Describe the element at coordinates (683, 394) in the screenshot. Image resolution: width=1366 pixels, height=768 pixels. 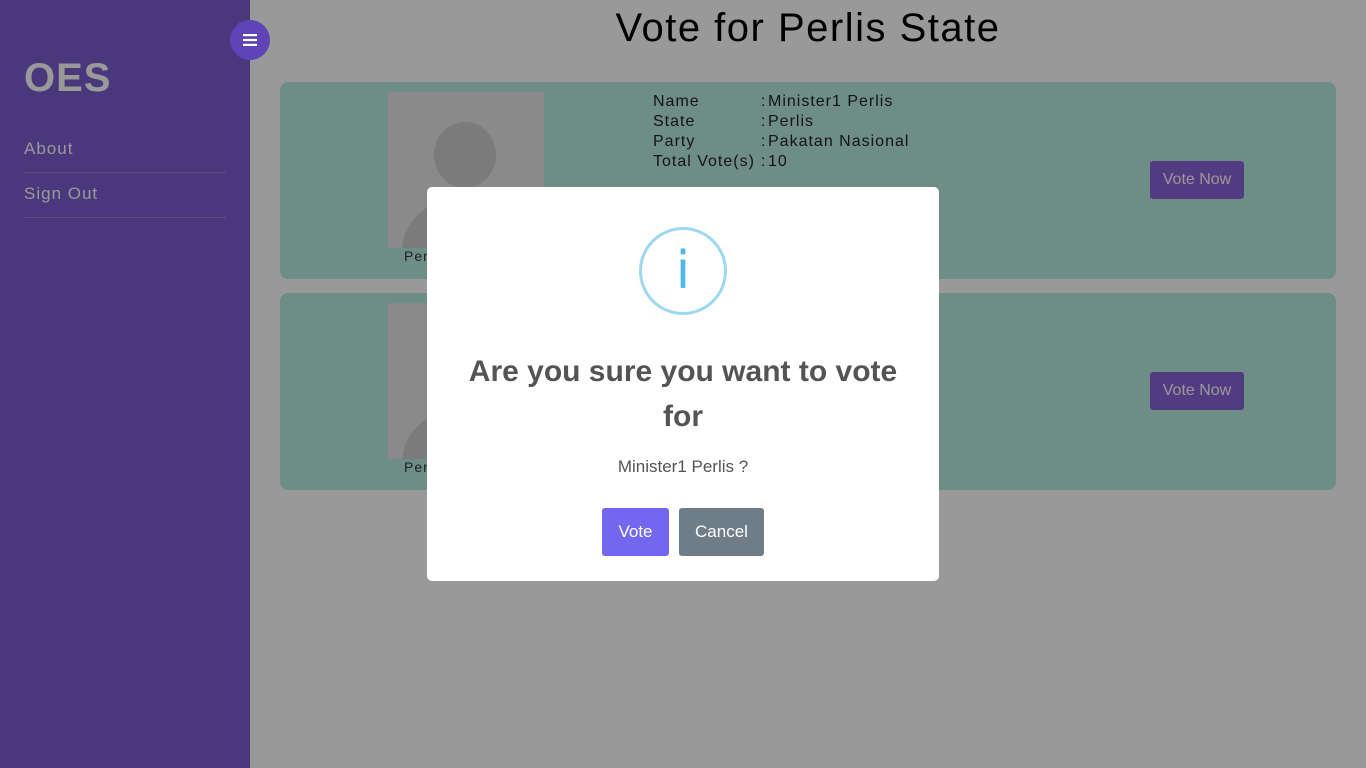
I see `dialog-title: Are you sure you want to vote for` at that location.